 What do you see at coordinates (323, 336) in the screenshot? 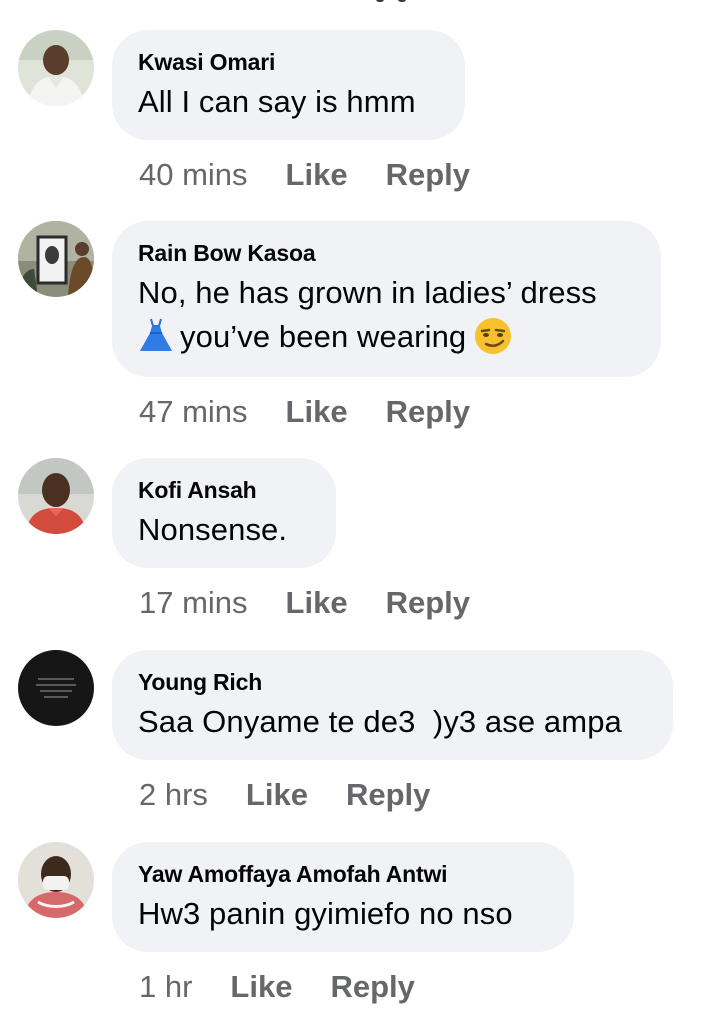
I see `comment-text-fragment: you’ve been wearing` at bounding box center [323, 336].